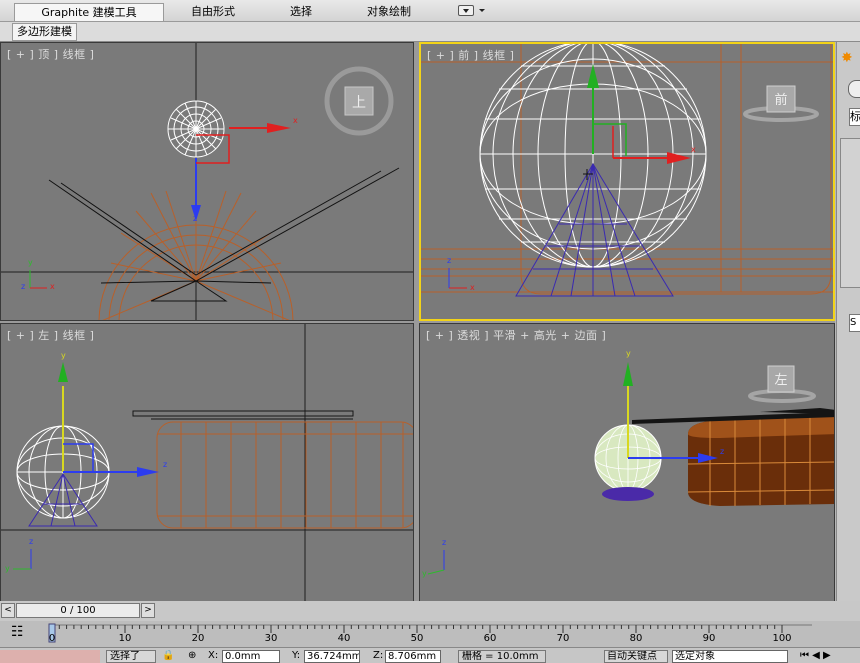 This screenshot has height=663, width=860. Describe the element at coordinates (8, 610) in the screenshot. I see `prev-frame-button: <` at that location.